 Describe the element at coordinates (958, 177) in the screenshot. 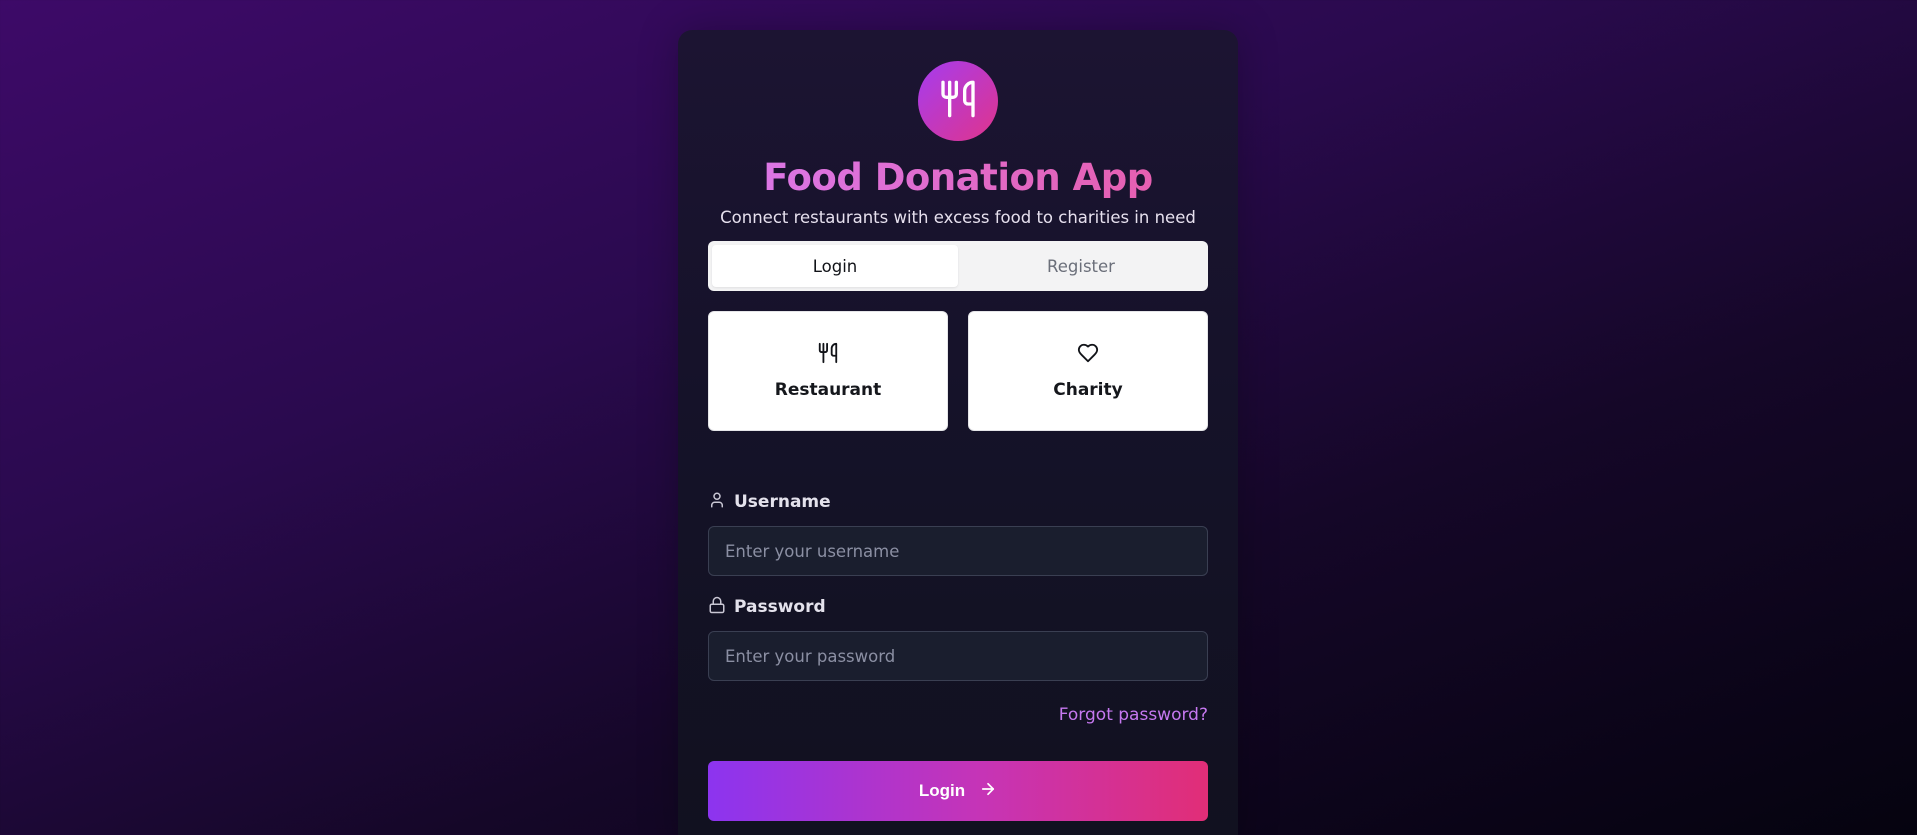

I see `app-title: Food Donation App` at that location.